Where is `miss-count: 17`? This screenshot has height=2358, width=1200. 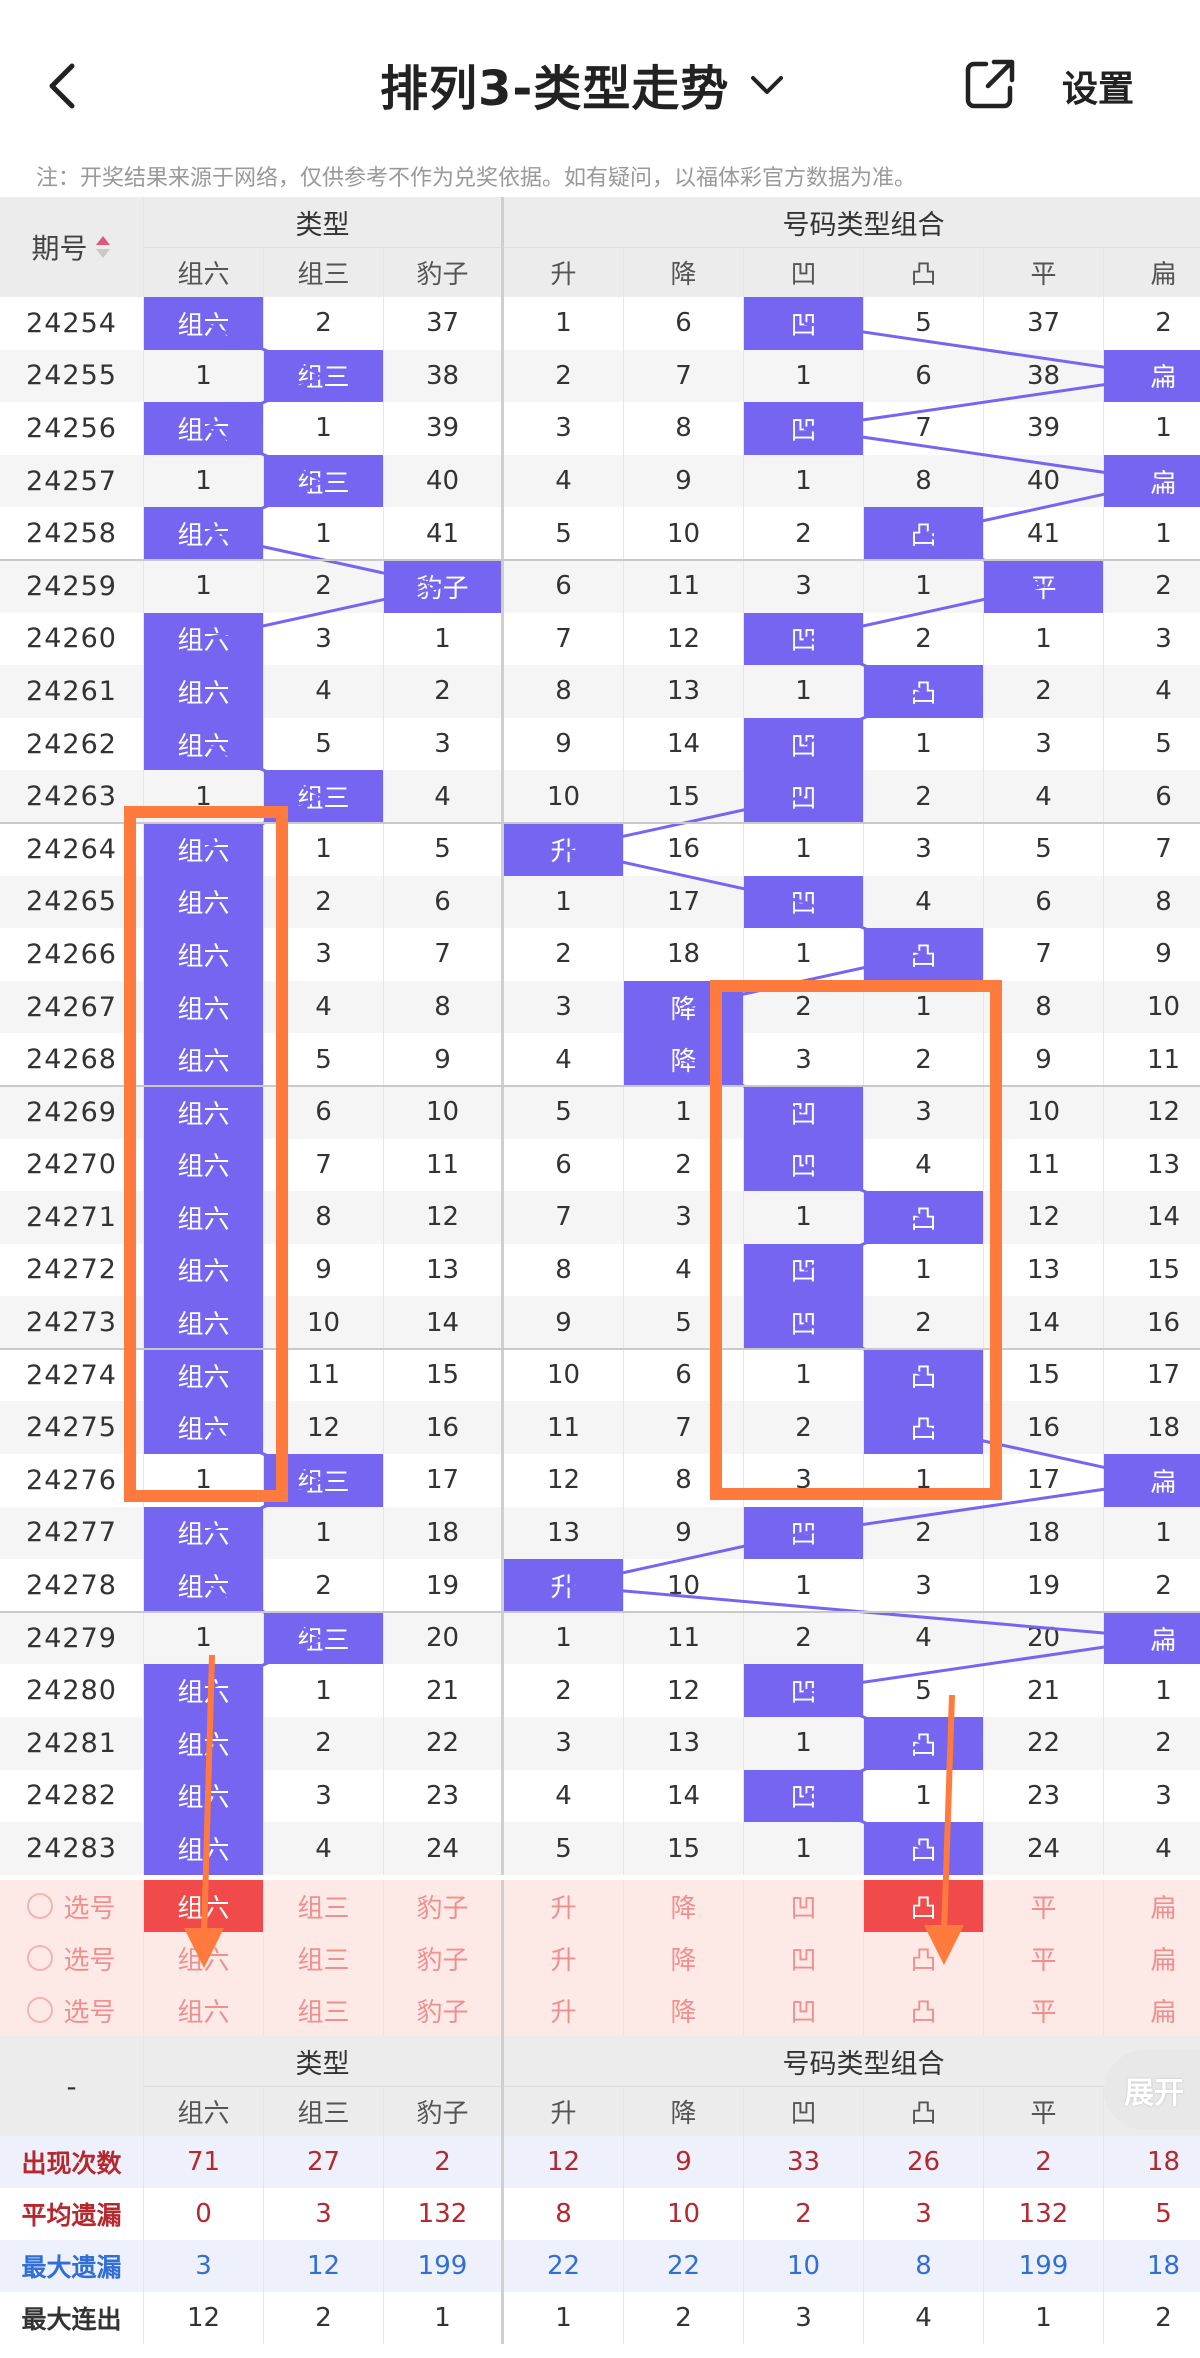 miss-count: 17 is located at coordinates (444, 1480).